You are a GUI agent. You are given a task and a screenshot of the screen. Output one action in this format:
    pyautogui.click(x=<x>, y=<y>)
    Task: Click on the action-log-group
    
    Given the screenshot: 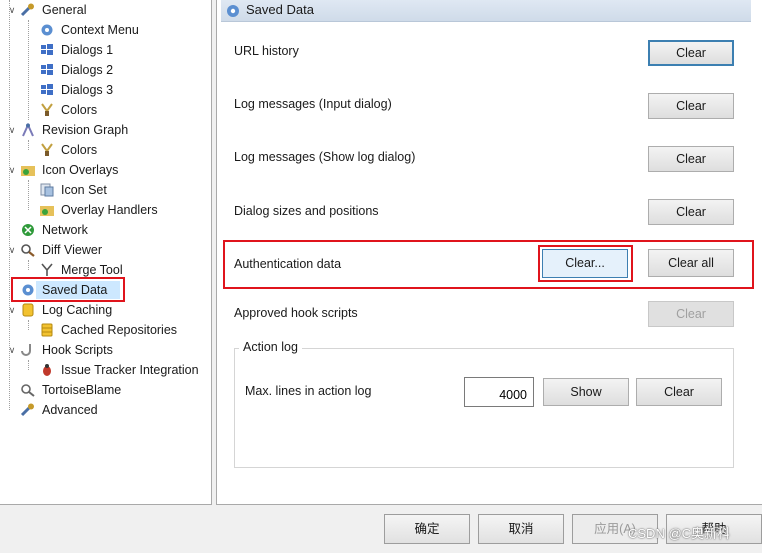 What is the action you would take?
    pyautogui.click(x=484, y=408)
    